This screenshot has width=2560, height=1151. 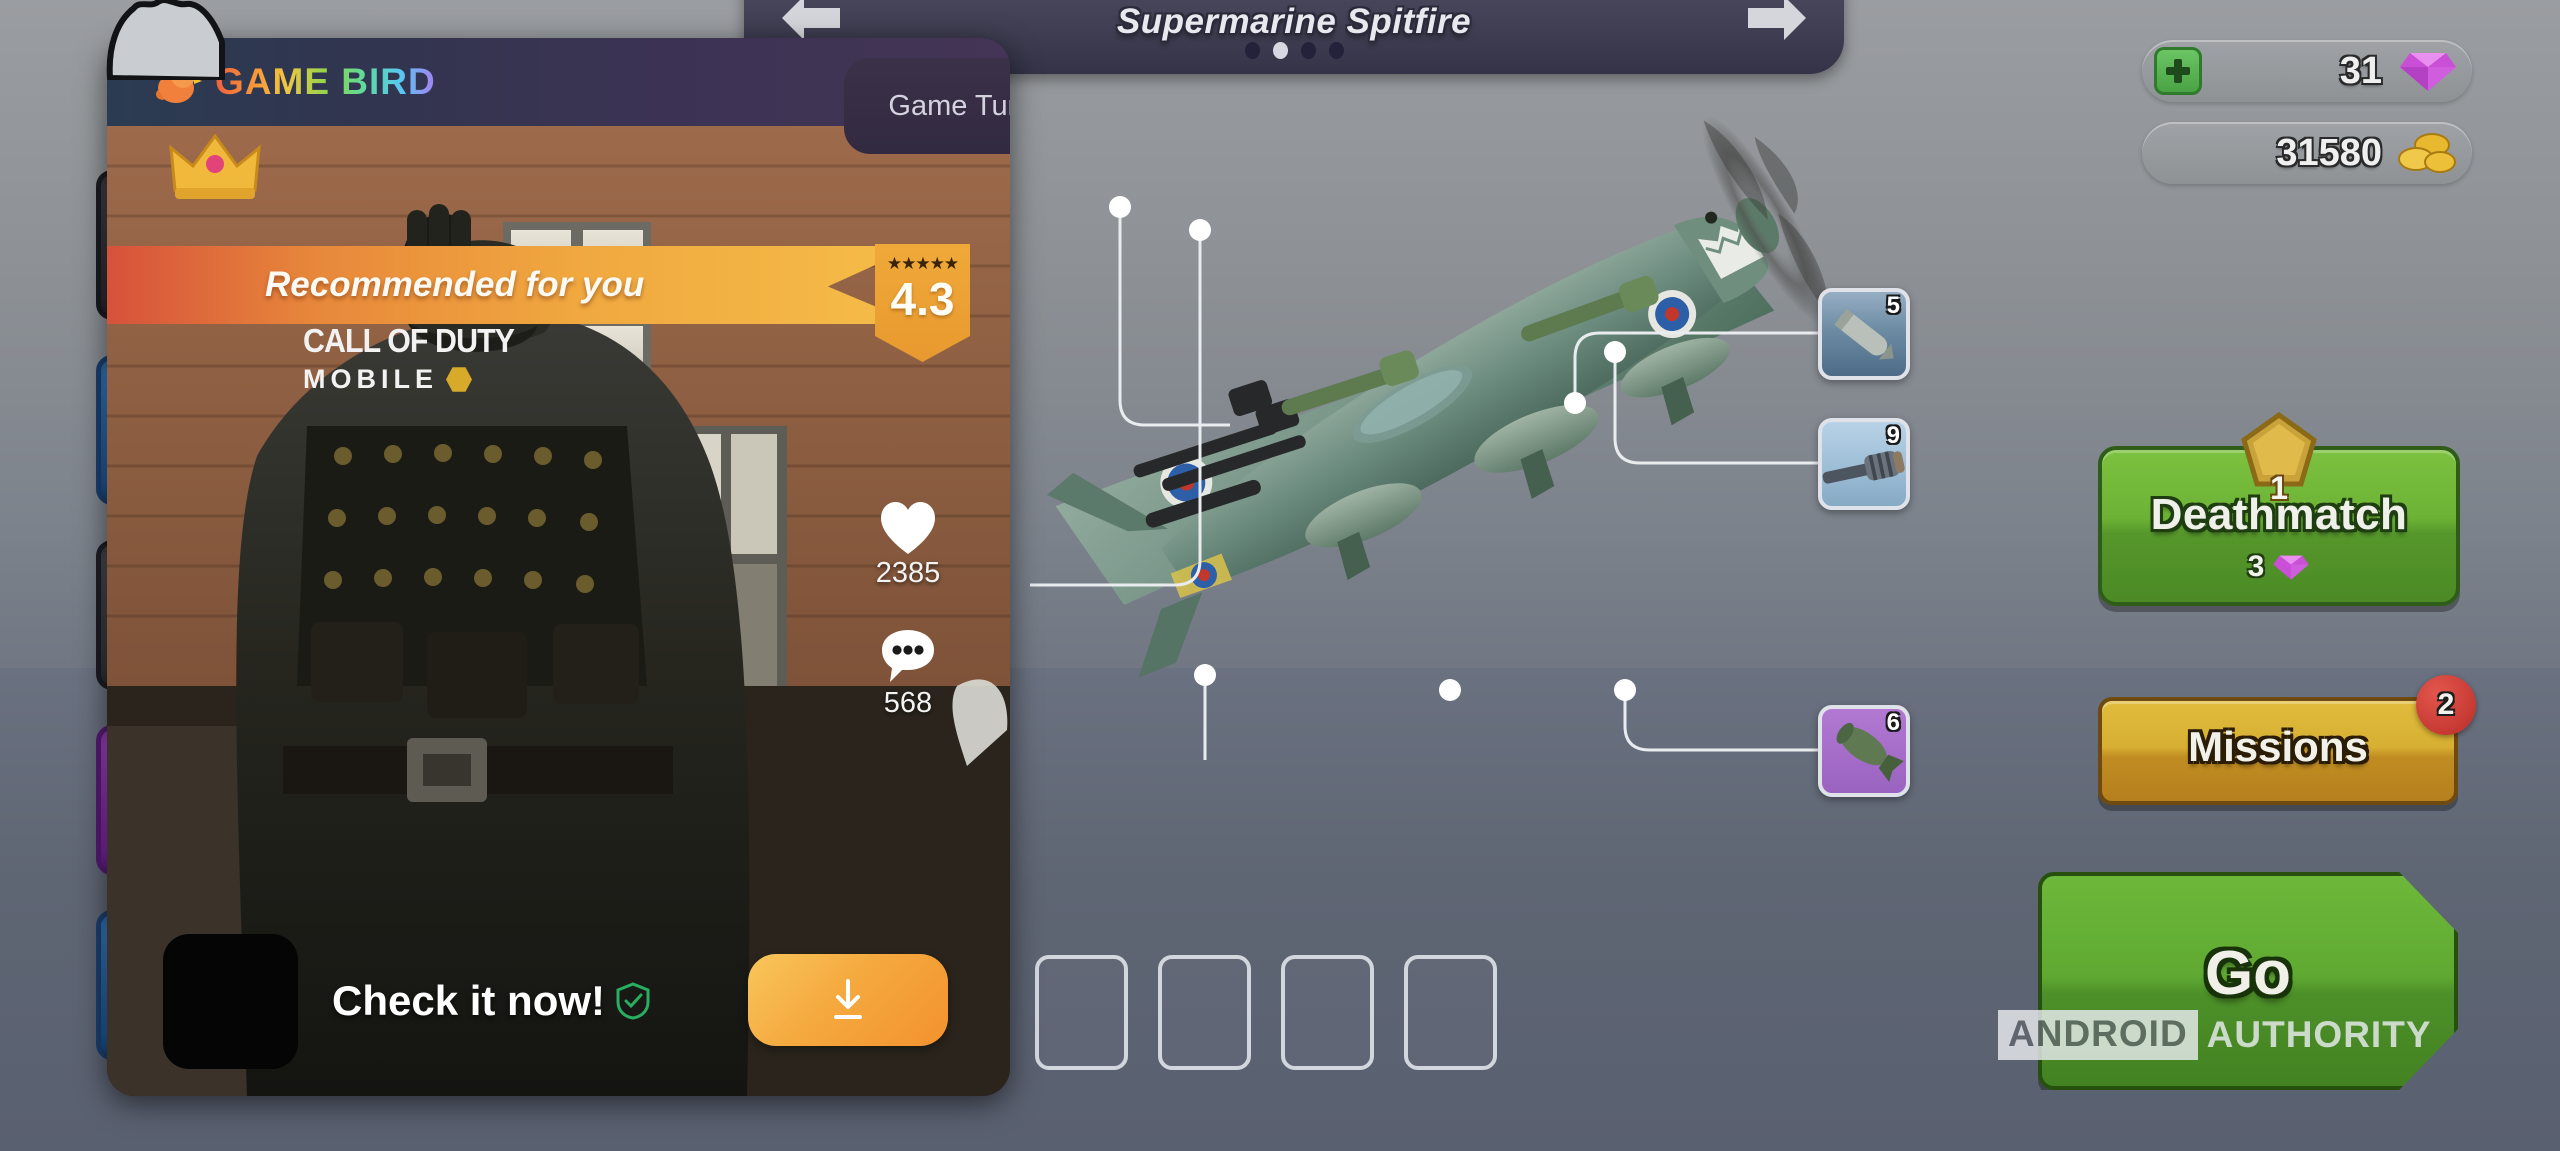 I want to click on deathmatch-cost: 3, so click(x=2279, y=567).